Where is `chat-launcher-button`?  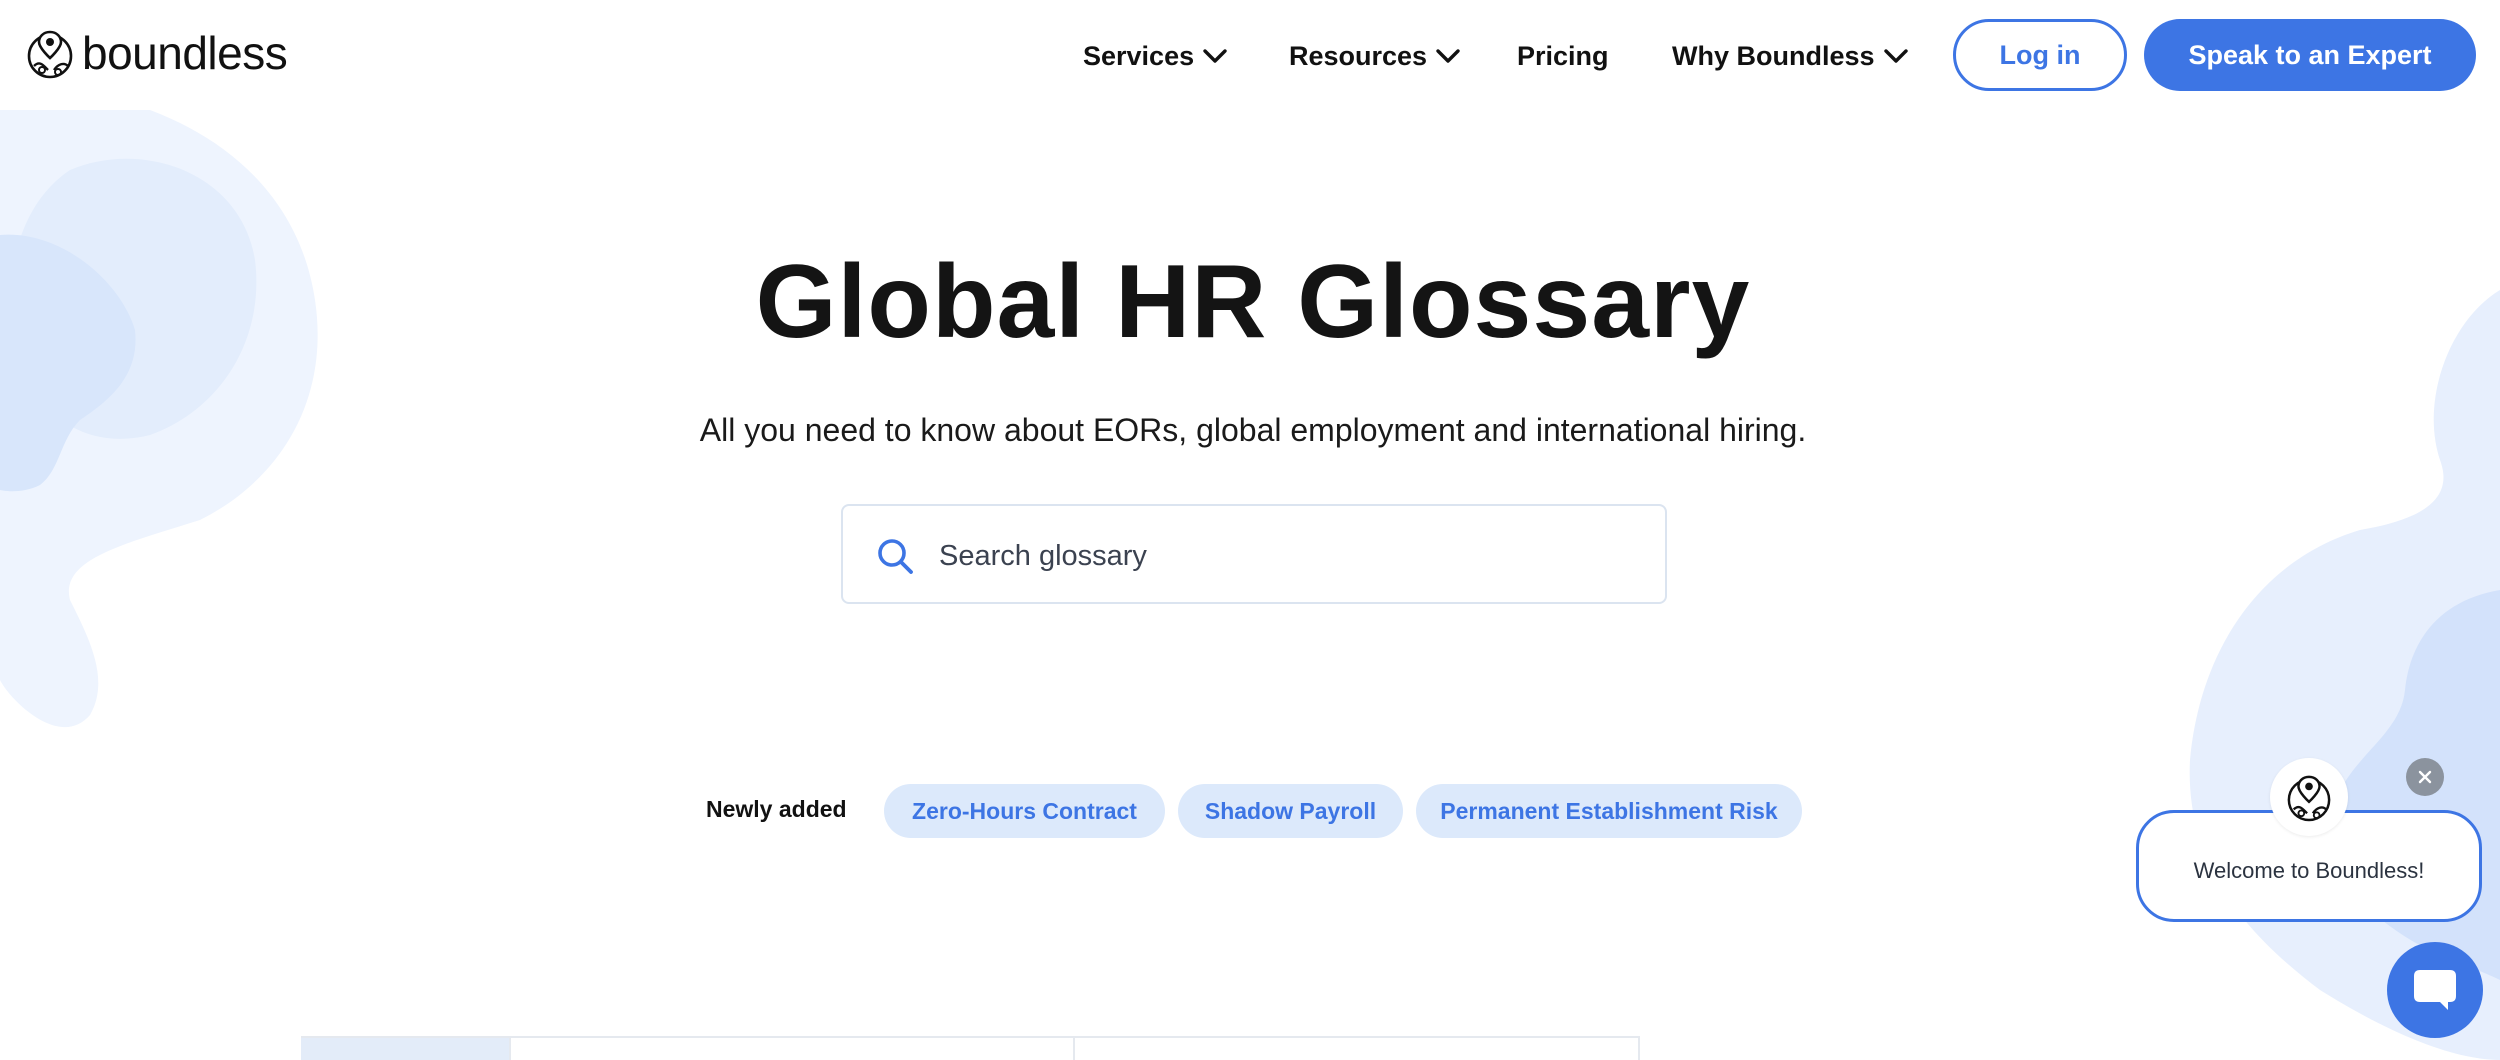 chat-launcher-button is located at coordinates (2435, 990).